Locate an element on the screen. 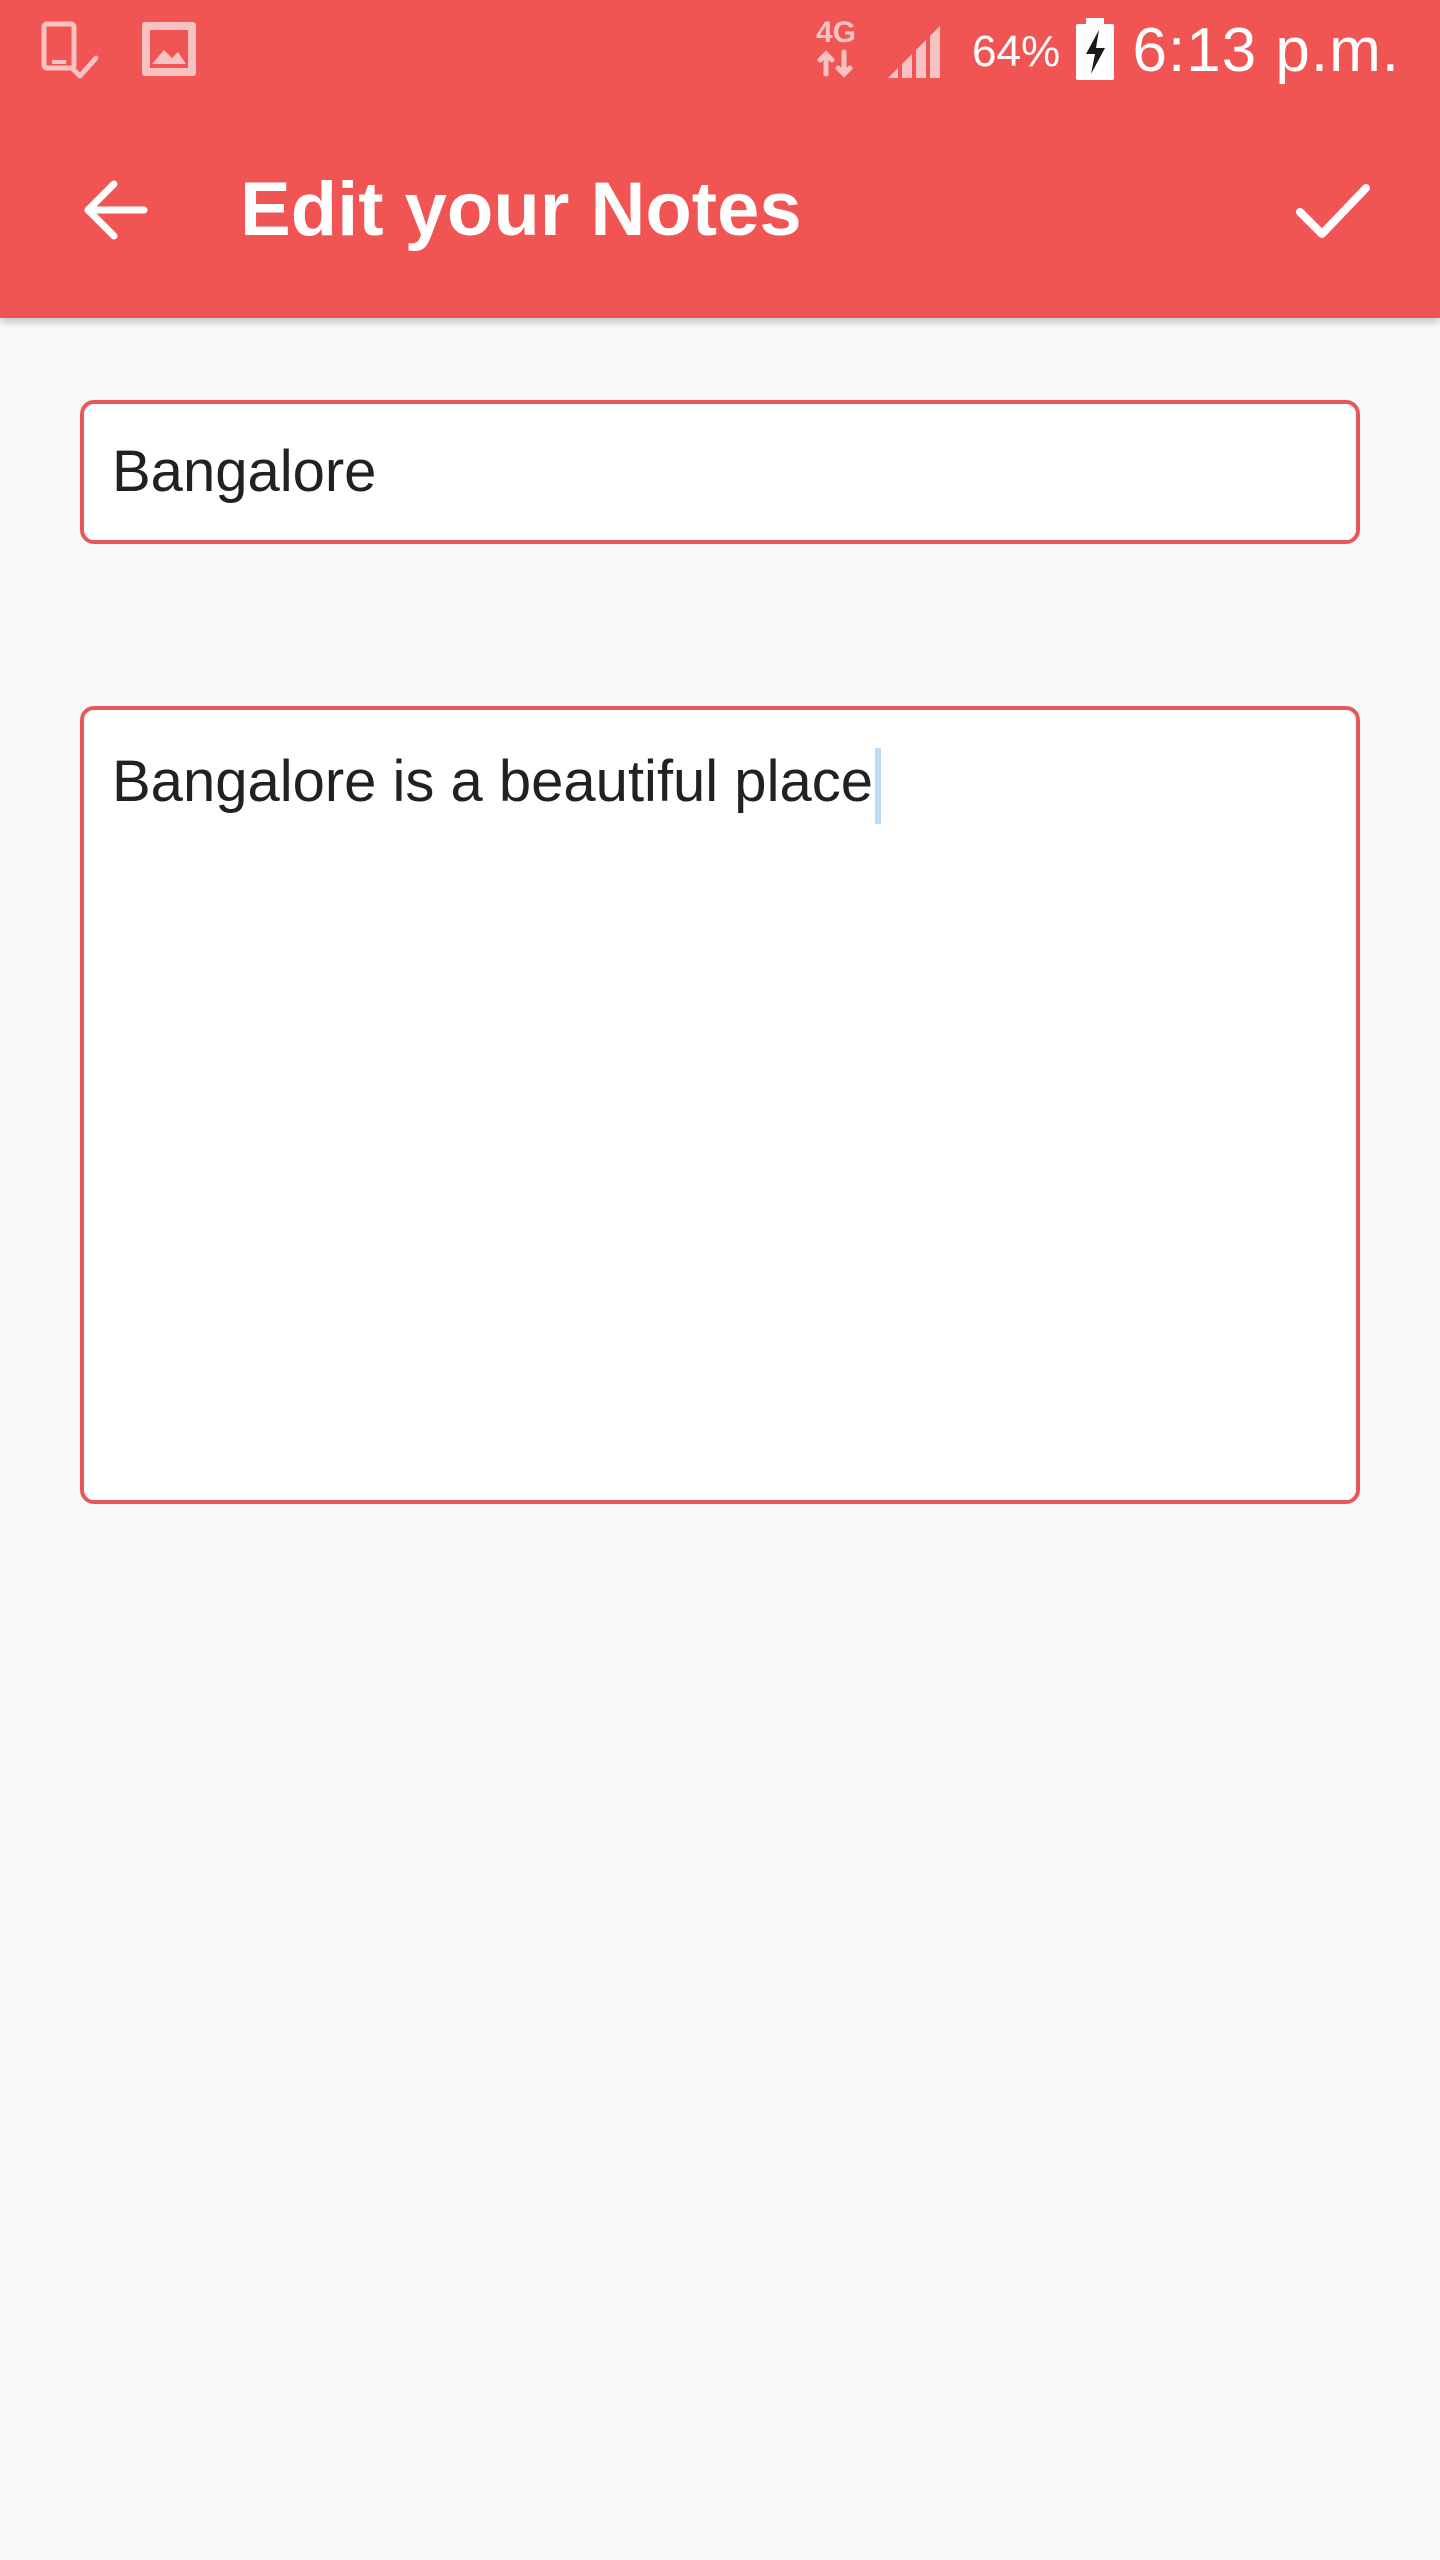 Image resolution: width=1440 pixels, height=2560 pixels. page-title: Edit your Notes is located at coordinates (521, 209).